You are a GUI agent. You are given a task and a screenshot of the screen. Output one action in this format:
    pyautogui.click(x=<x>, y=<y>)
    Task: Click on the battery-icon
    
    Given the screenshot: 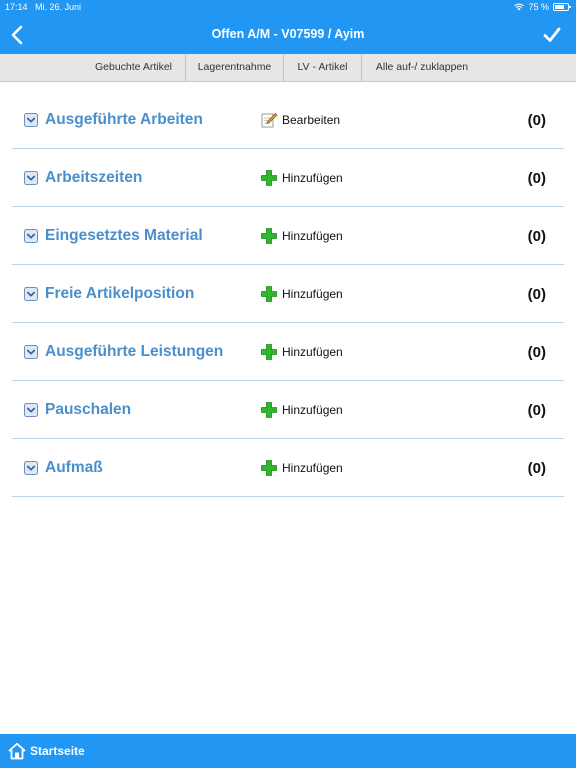 What is the action you would take?
    pyautogui.click(x=562, y=7)
    